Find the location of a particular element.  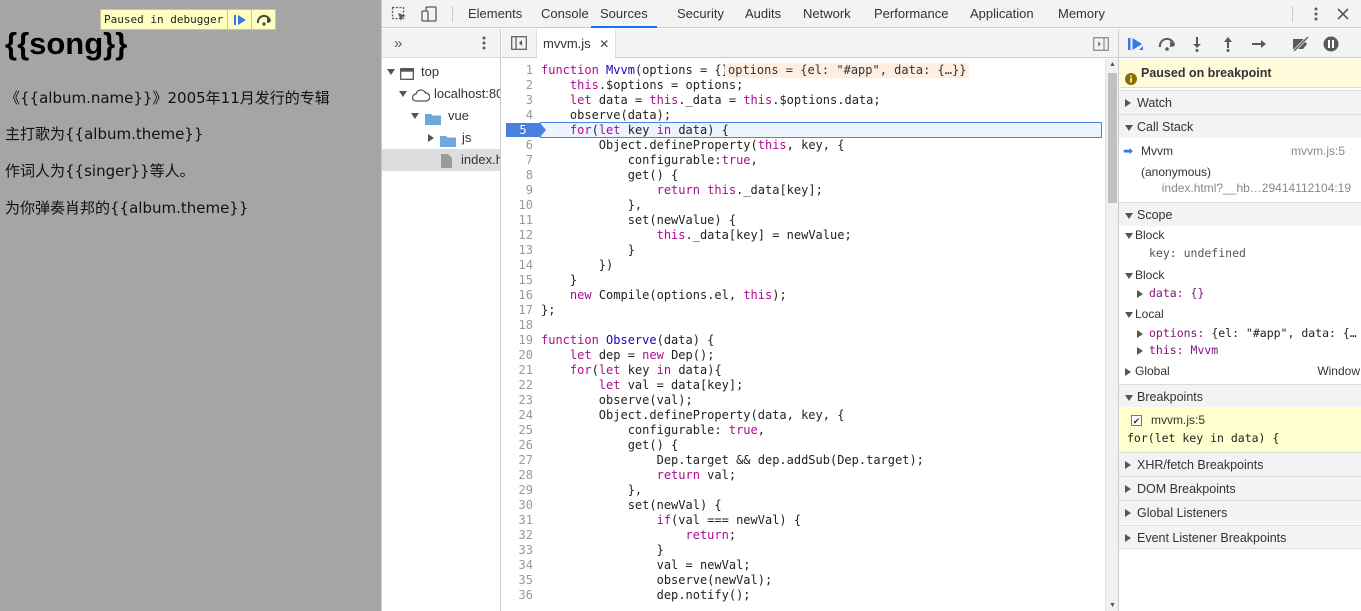

line-number: 14 is located at coordinates (517, 265).